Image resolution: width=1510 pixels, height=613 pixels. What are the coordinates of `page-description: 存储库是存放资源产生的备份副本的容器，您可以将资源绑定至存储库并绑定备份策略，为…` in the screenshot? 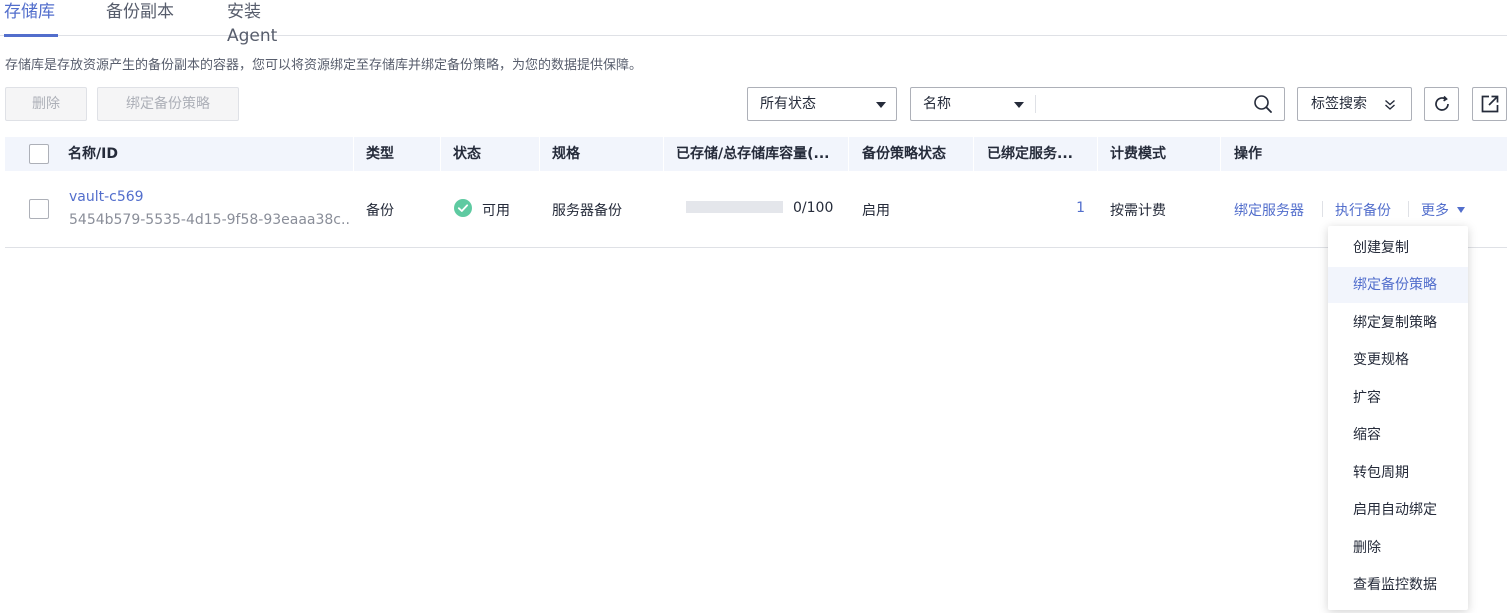 It's located at (324, 65).